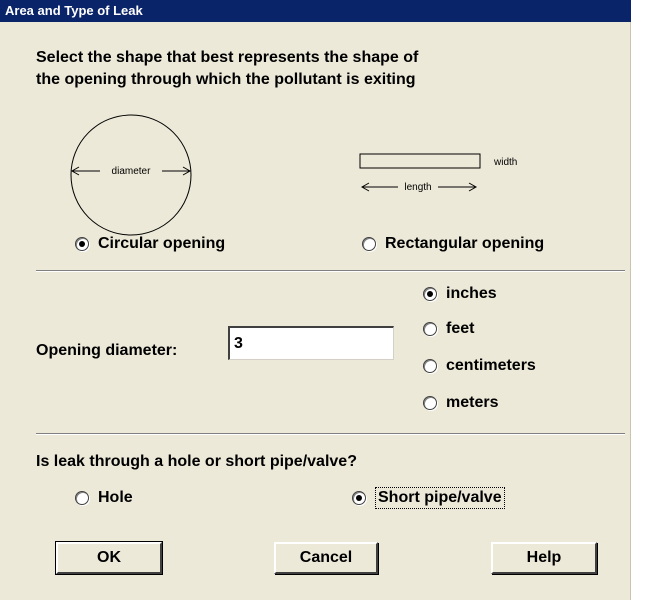 The image size is (669, 600). I want to click on circular-opening-label: Circular opening, so click(162, 243).